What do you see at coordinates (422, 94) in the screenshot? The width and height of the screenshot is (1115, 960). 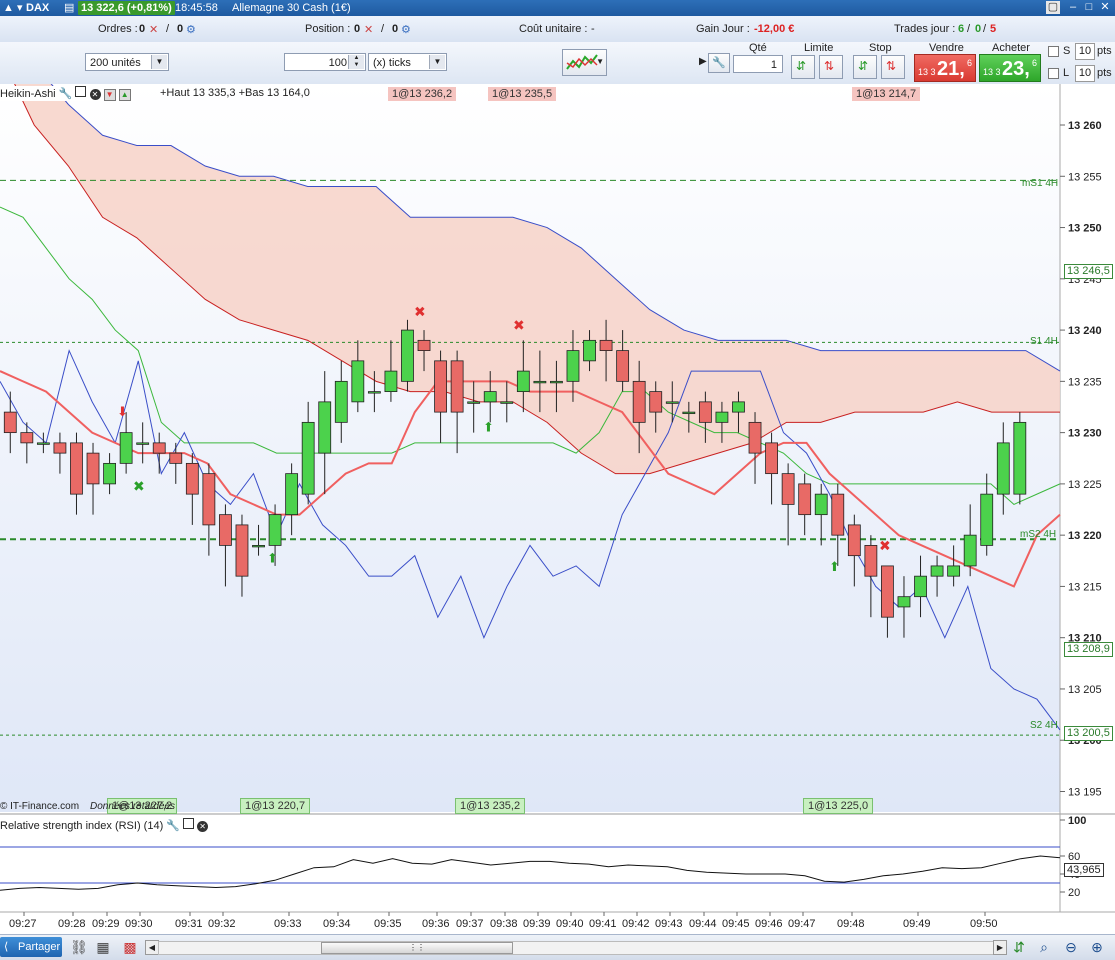 I see `execution-tag: 1@13 236,2` at bounding box center [422, 94].